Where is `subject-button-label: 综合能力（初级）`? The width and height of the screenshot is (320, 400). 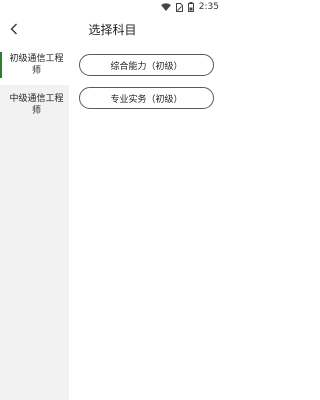 subject-button-label: 综合能力（初级） is located at coordinates (146, 66).